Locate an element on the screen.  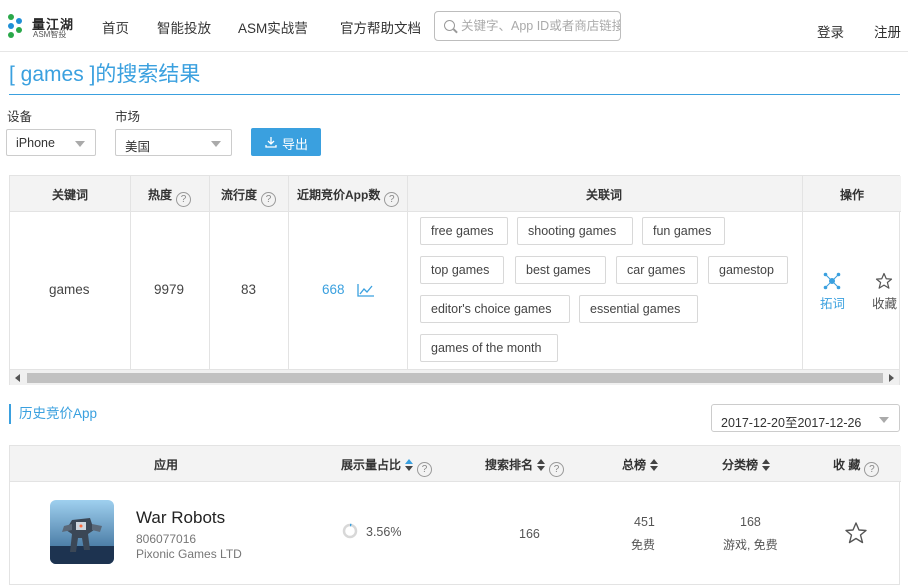
category-rank-value: 168 is located at coordinates (750, 522).